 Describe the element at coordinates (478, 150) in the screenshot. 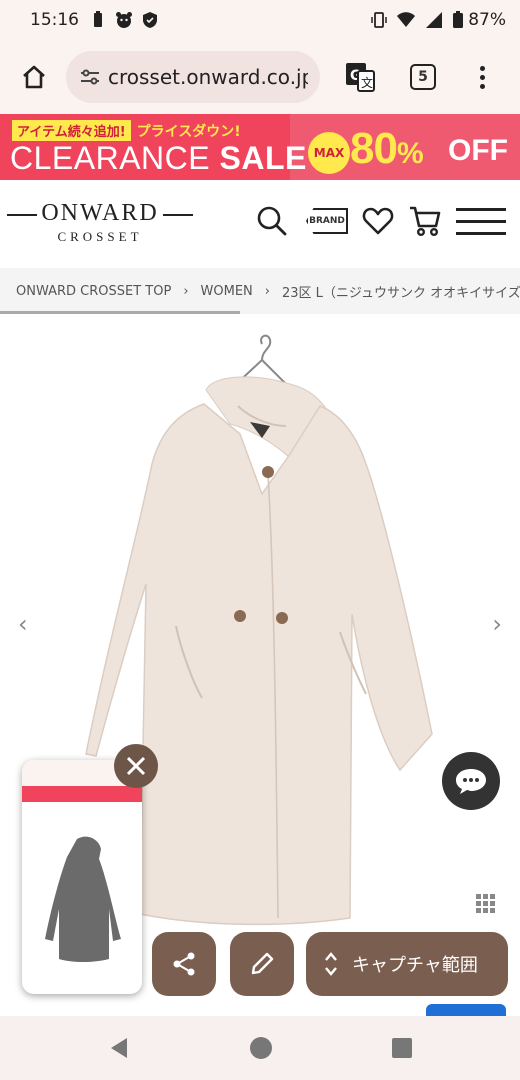

I see `banner-off-text: OFF` at that location.